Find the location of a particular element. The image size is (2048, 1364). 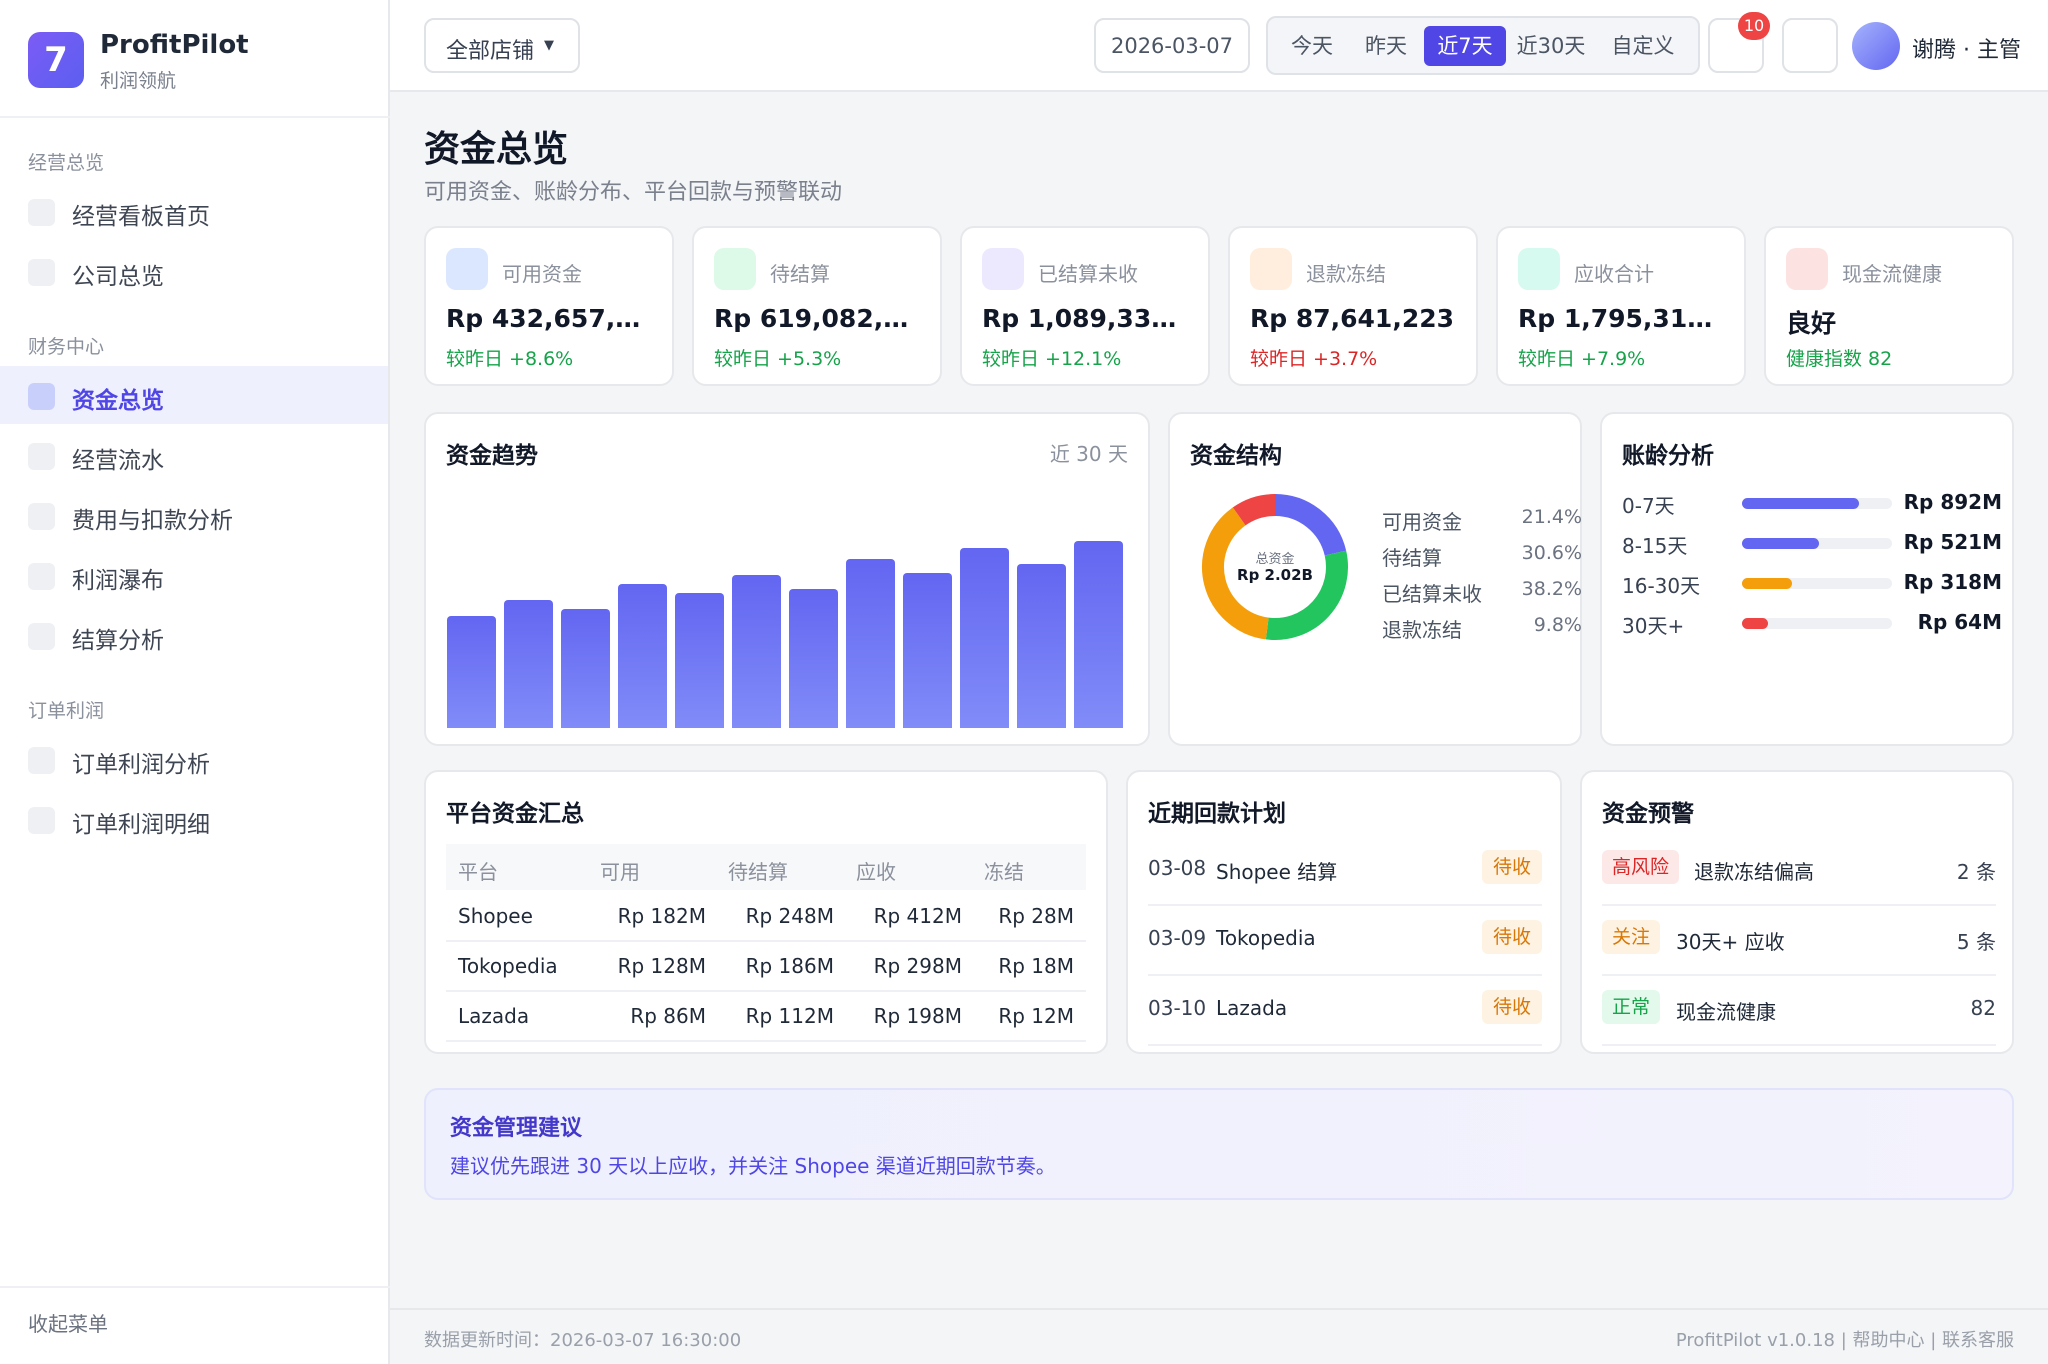

store-select: 全部店铺 ▼ is located at coordinates (502, 45).